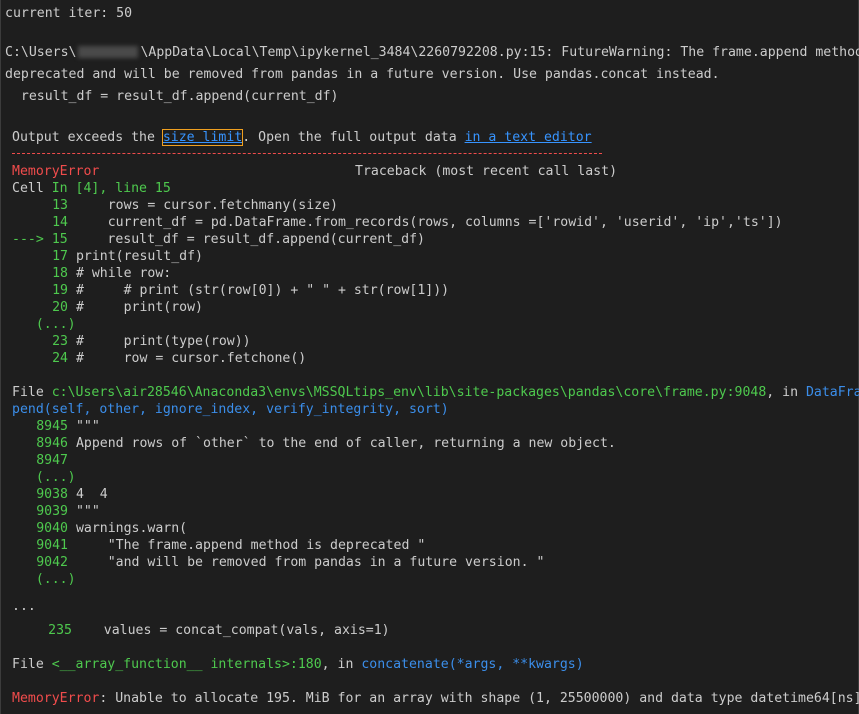 Image resolution: width=859 pixels, height=714 pixels. Describe the element at coordinates (59, 239) in the screenshot. I see `line-number: 15` at that location.